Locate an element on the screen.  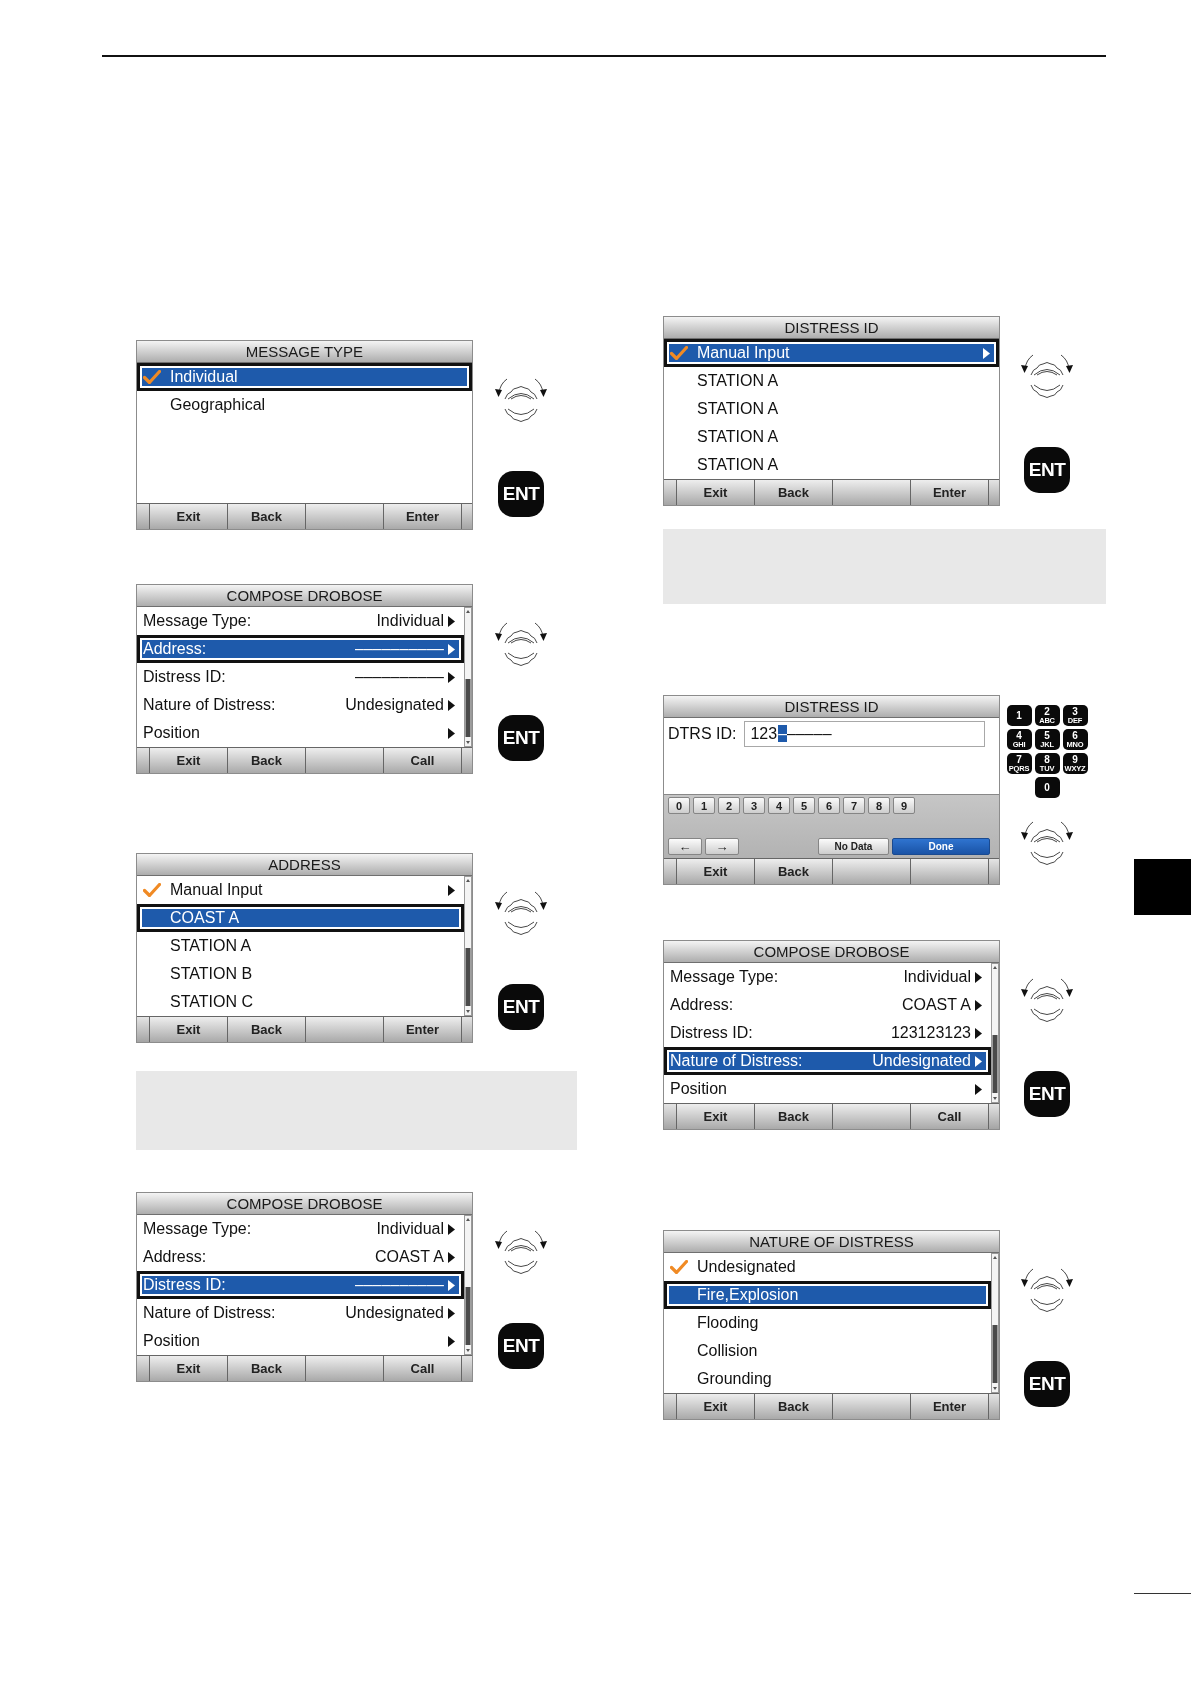
list-item: COAST A is located at coordinates (300, 918).